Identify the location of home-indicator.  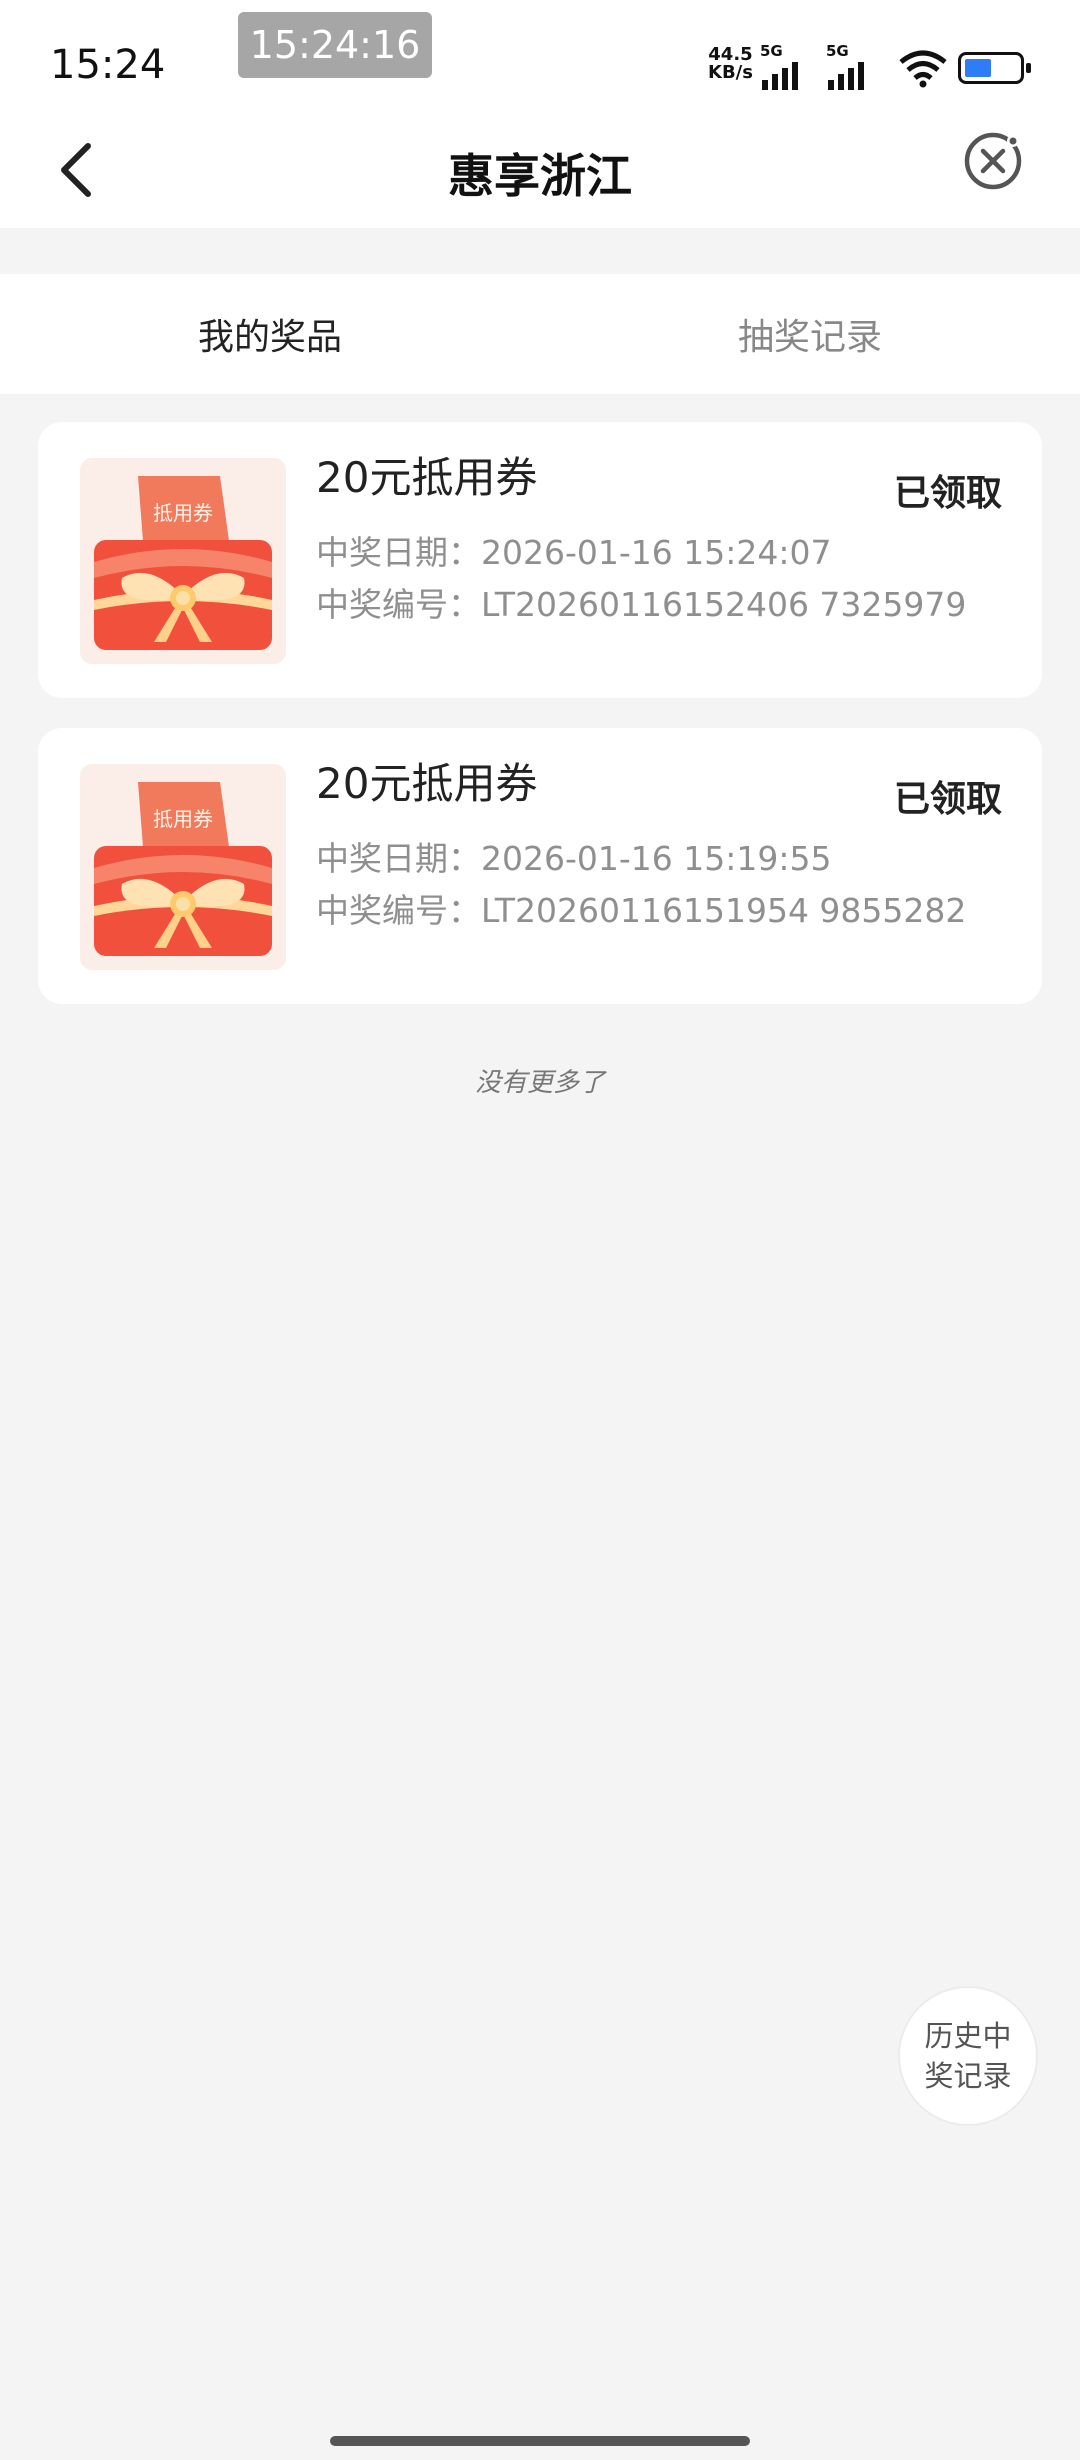
(540, 2441).